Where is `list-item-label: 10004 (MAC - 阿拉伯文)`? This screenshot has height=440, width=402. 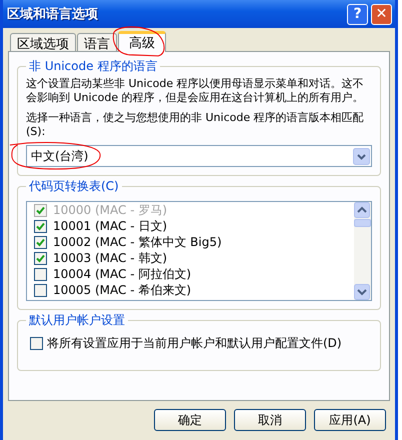
list-item-label: 10004 (MAC - 阿拉伯文) is located at coordinates (122, 274).